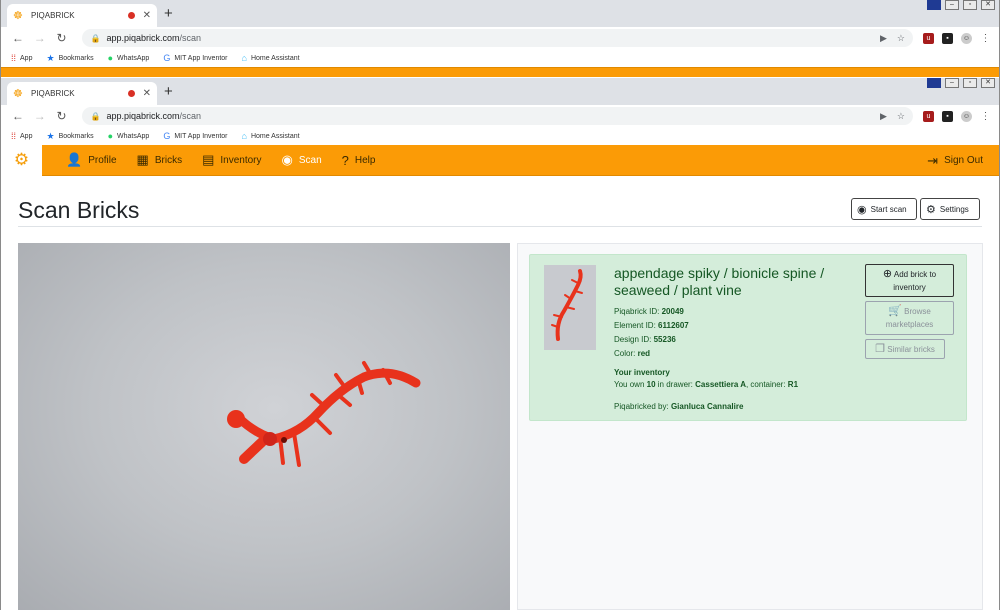  I want to click on container-name: R1, so click(793, 384).